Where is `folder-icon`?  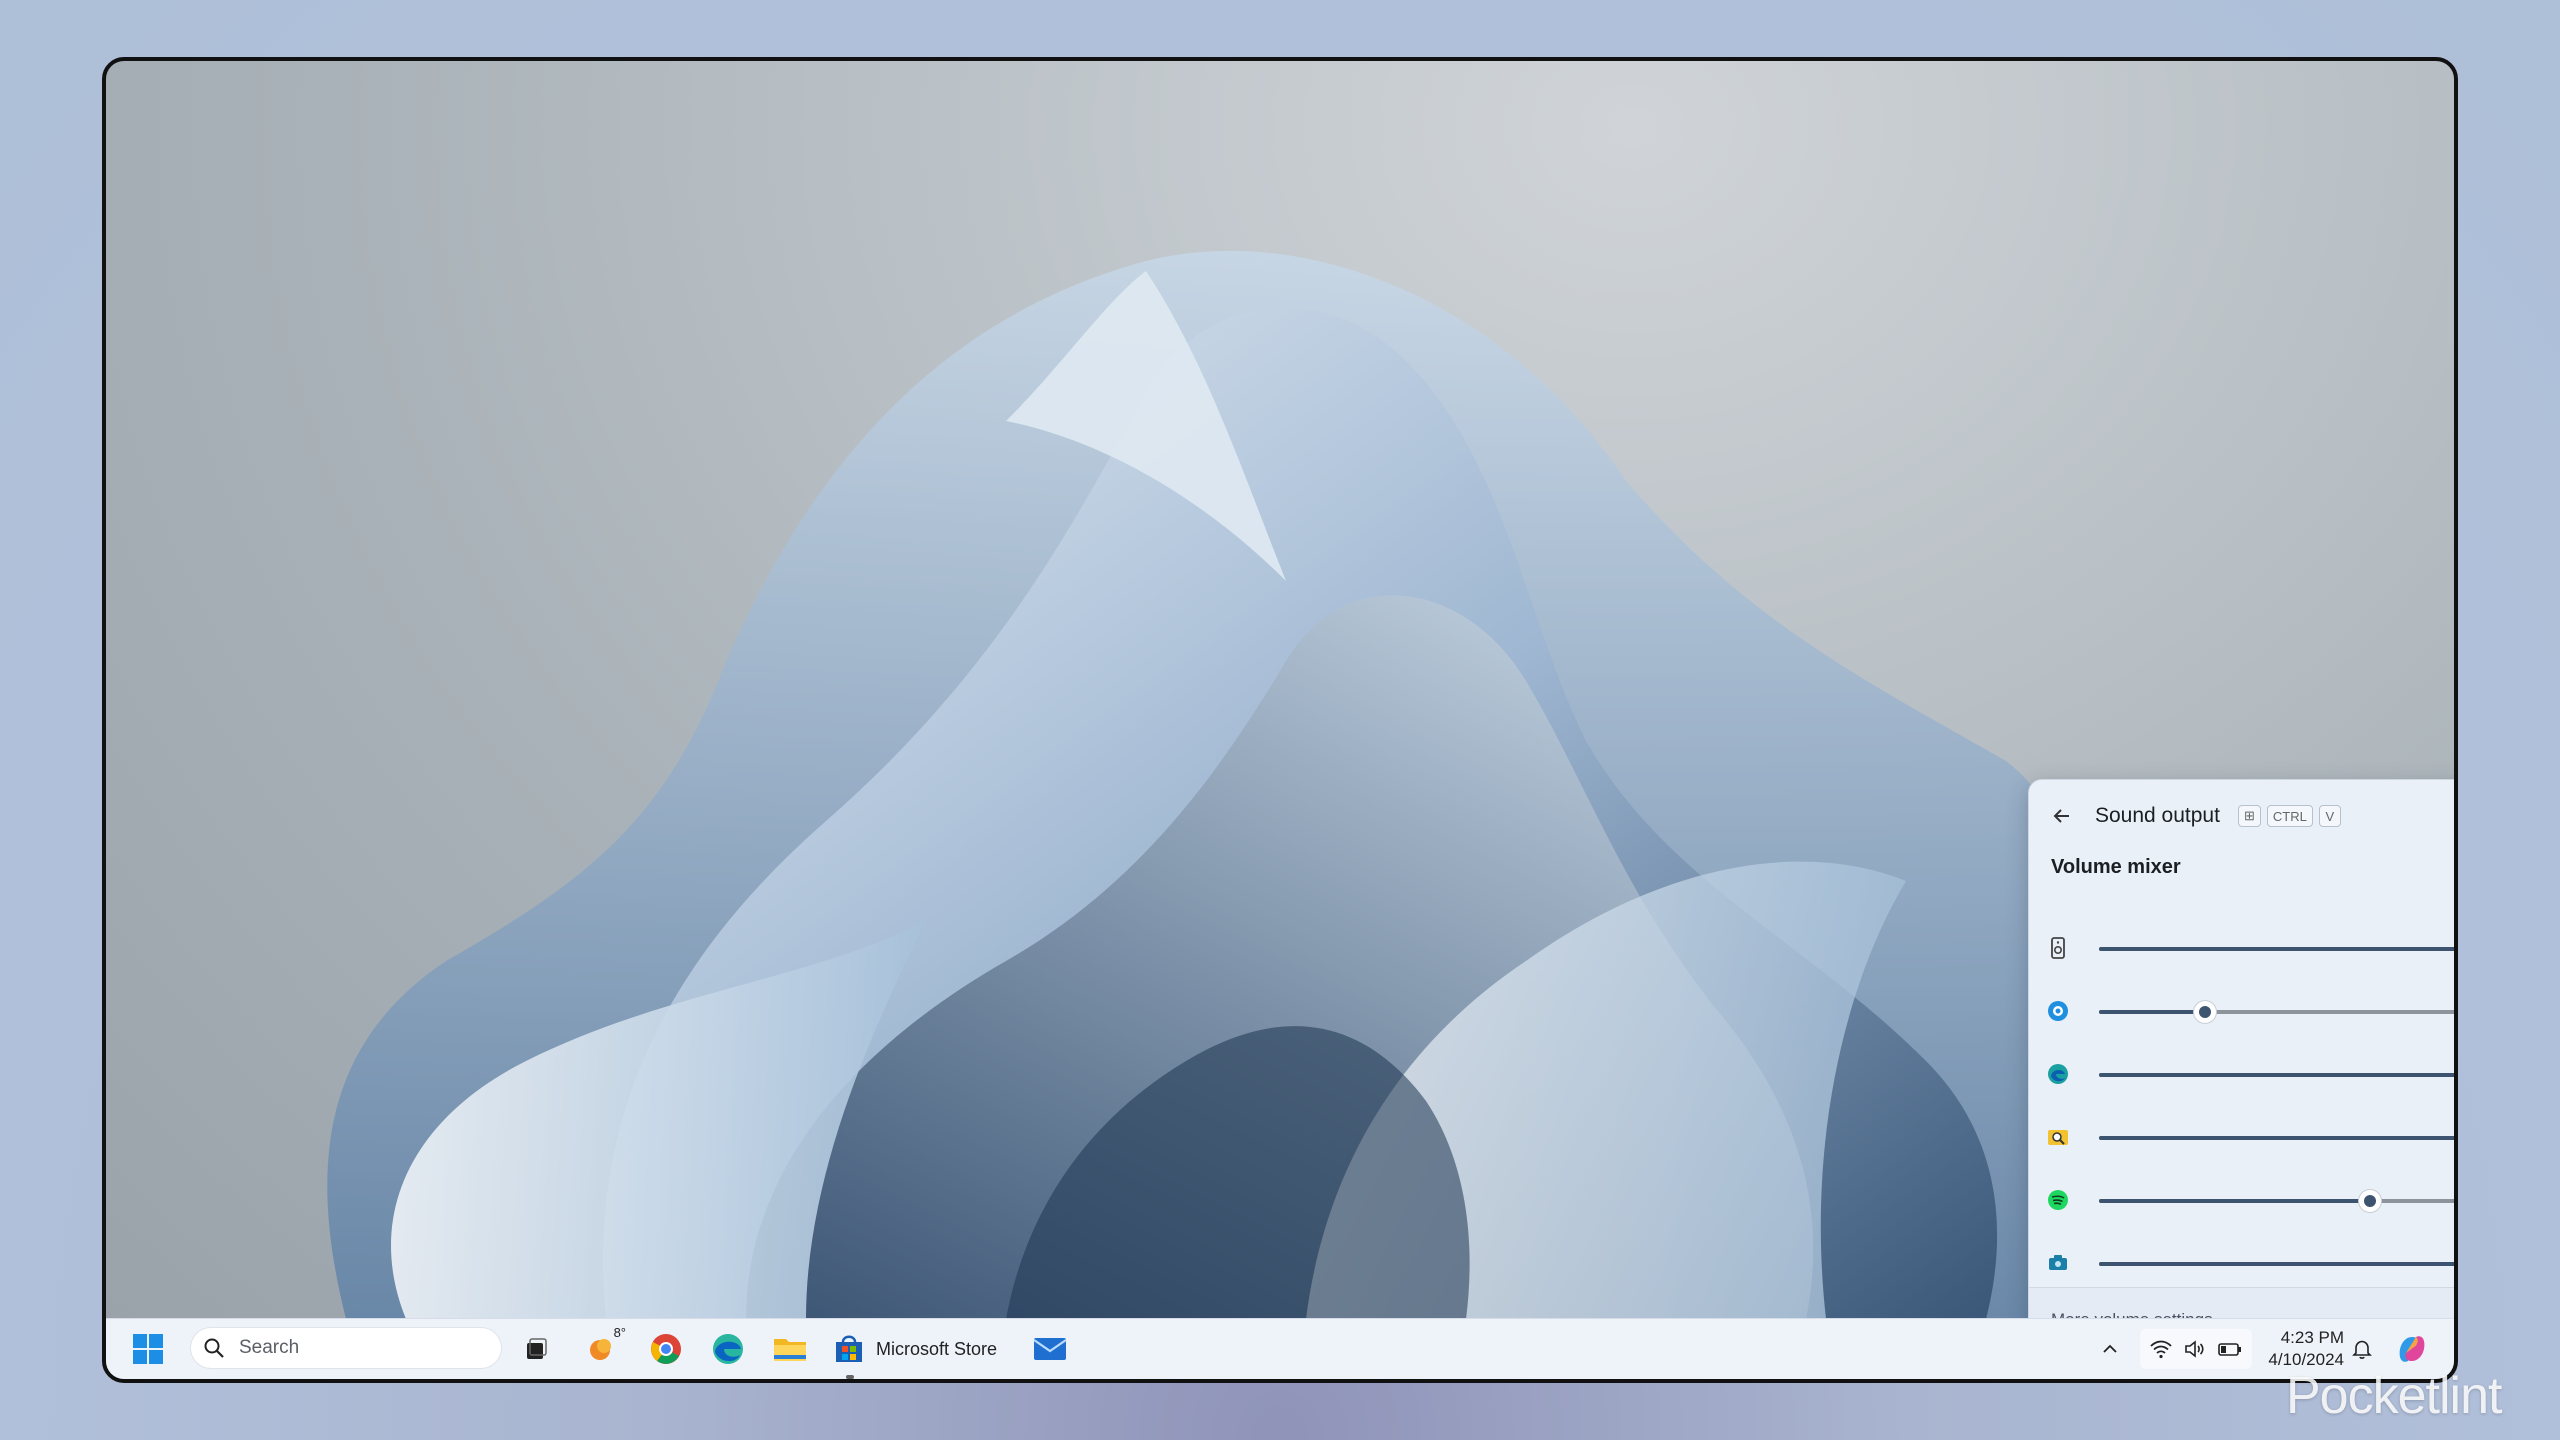 folder-icon is located at coordinates (790, 1350).